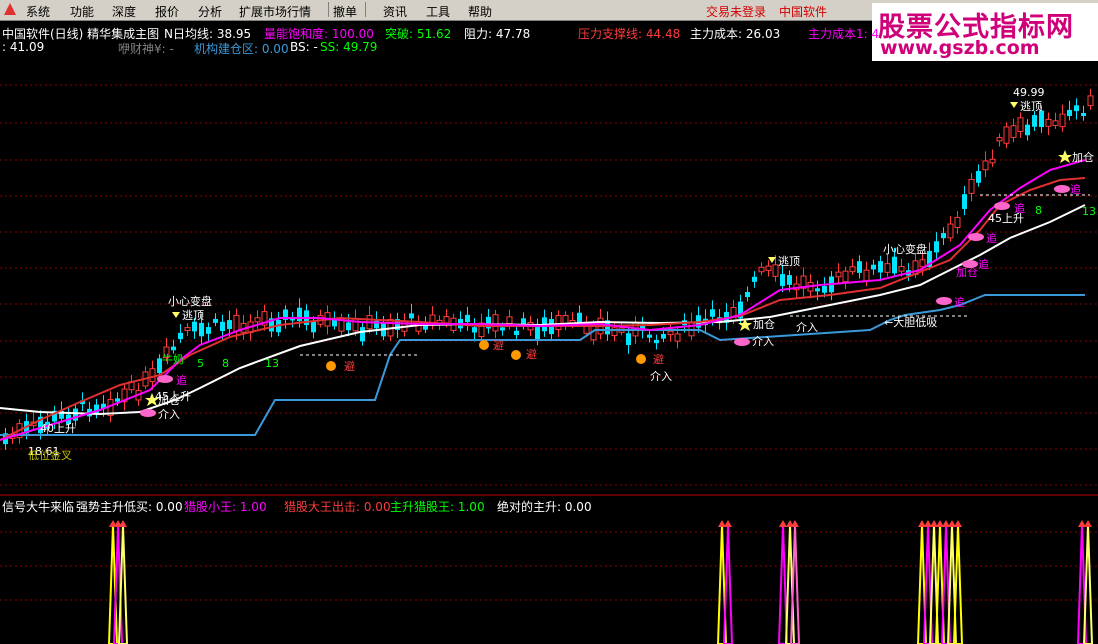 This screenshot has height=644, width=1098. Describe the element at coordinates (910, 322) in the screenshot. I see `label-bold-low: ←大胆低吸` at that location.